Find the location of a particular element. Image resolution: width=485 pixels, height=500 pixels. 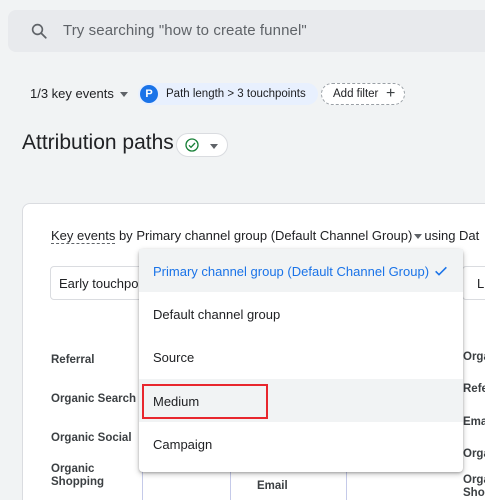

early-touchpoints-header: Early touchpo is located at coordinates (100, 283).